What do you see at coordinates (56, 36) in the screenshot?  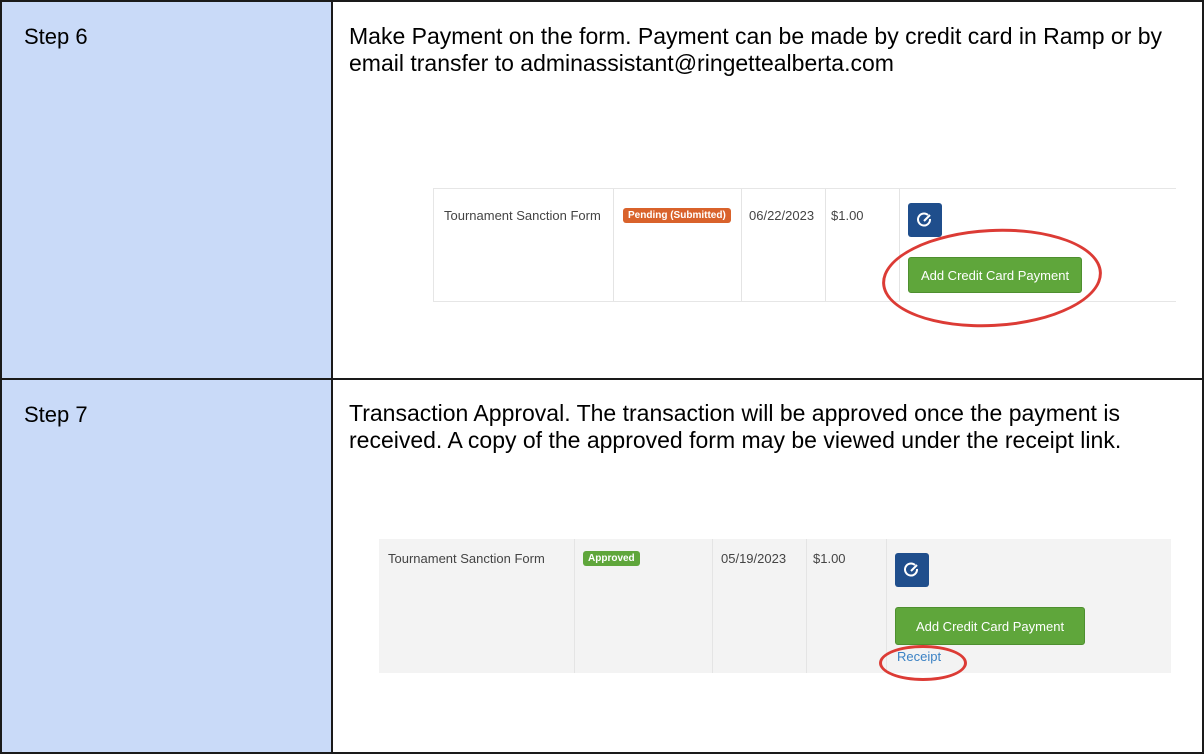 I see `step-label: Step 6` at bounding box center [56, 36].